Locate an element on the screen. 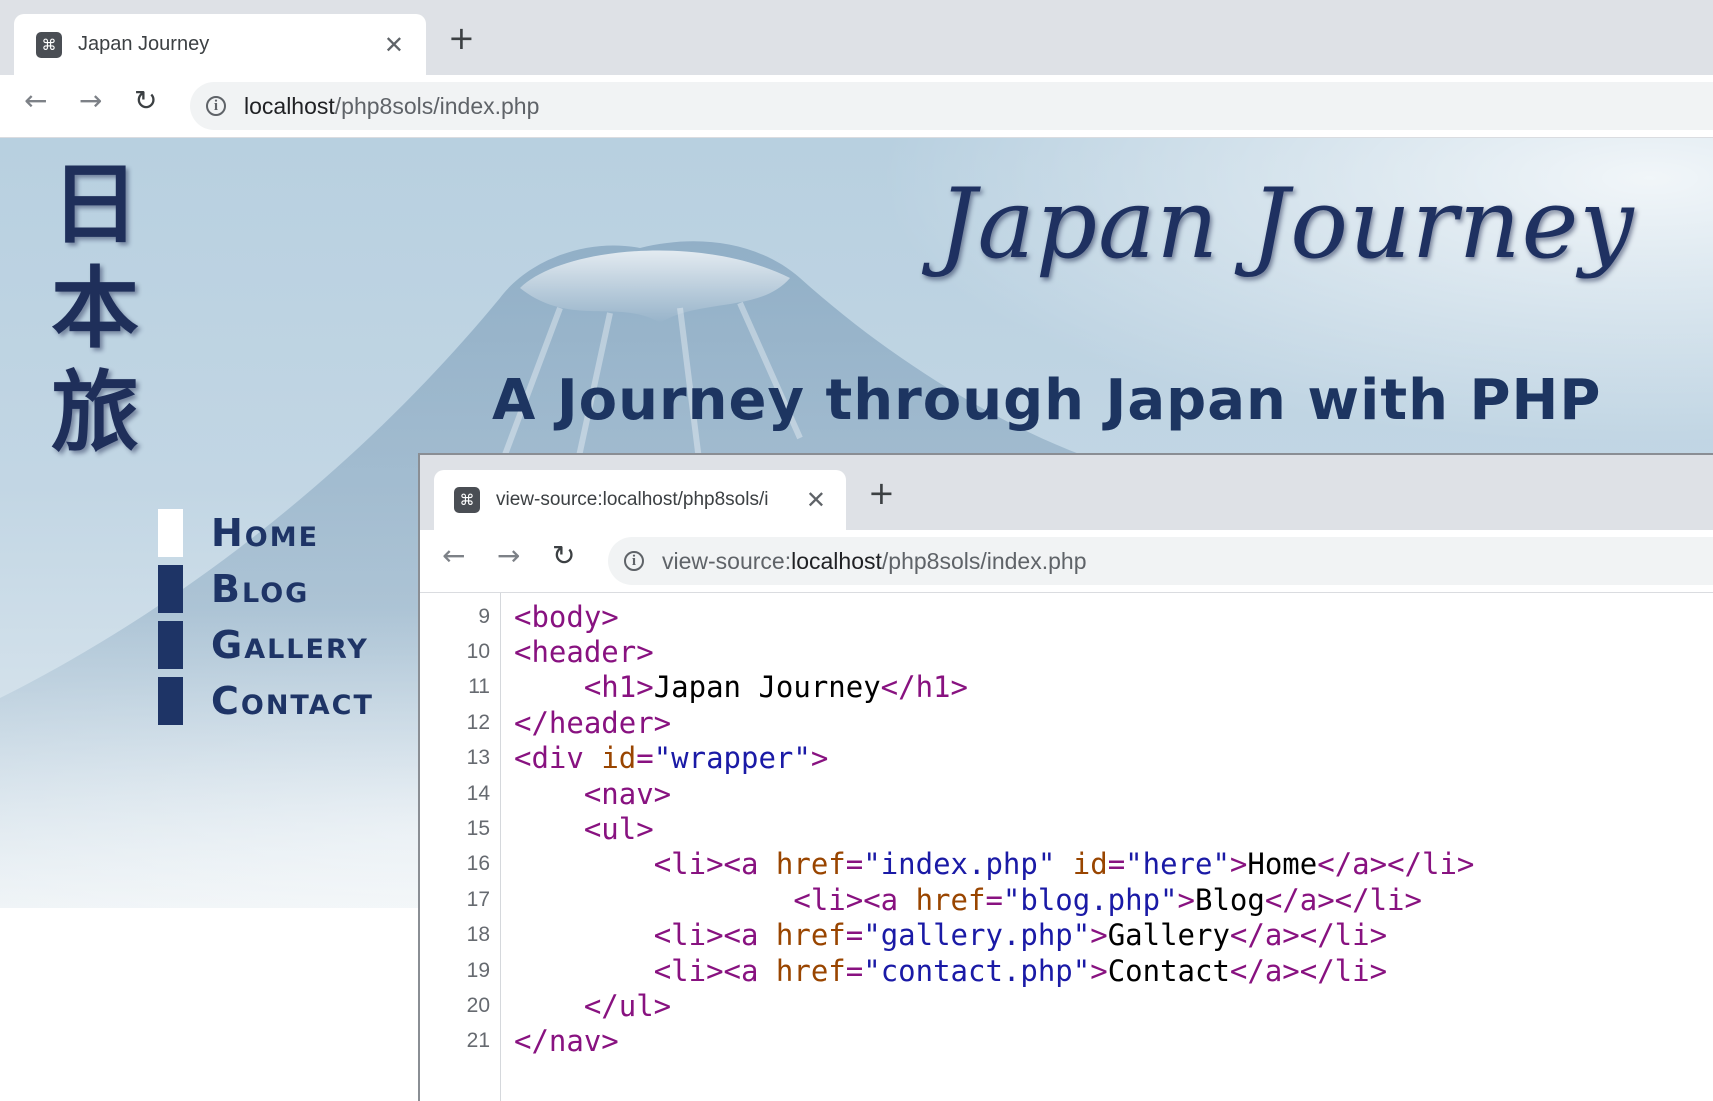 The height and width of the screenshot is (1101, 1713). url-scheme: view-source: is located at coordinates (727, 560).